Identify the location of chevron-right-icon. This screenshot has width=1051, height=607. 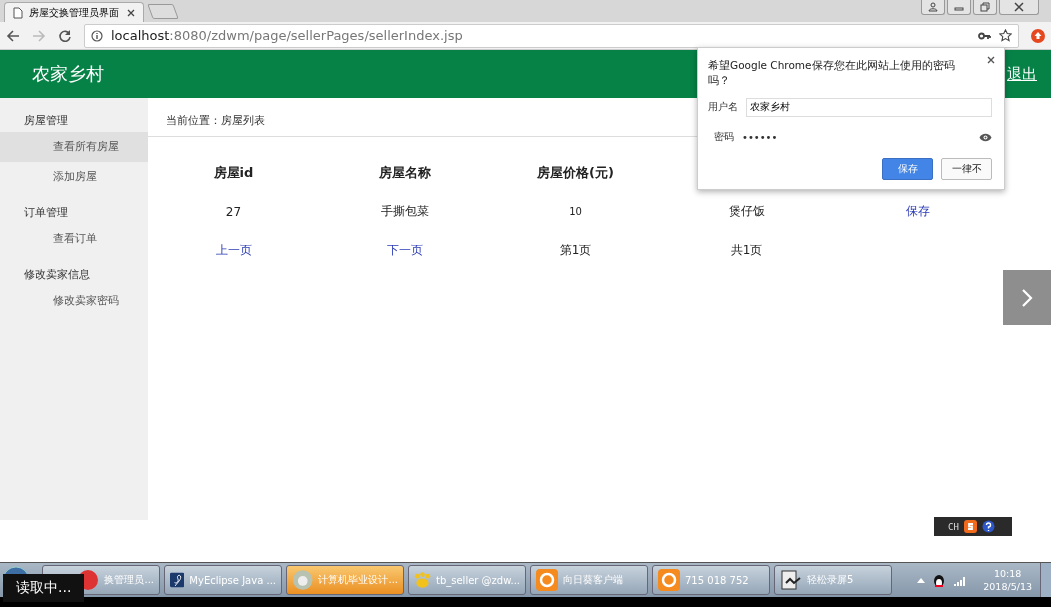
(1027, 297).